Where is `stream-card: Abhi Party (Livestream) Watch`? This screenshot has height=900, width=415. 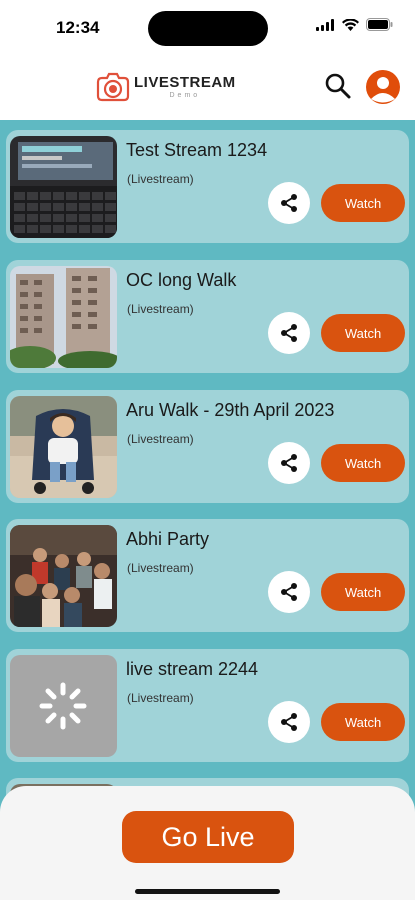
stream-card: Abhi Party (Livestream) Watch is located at coordinates (207, 575).